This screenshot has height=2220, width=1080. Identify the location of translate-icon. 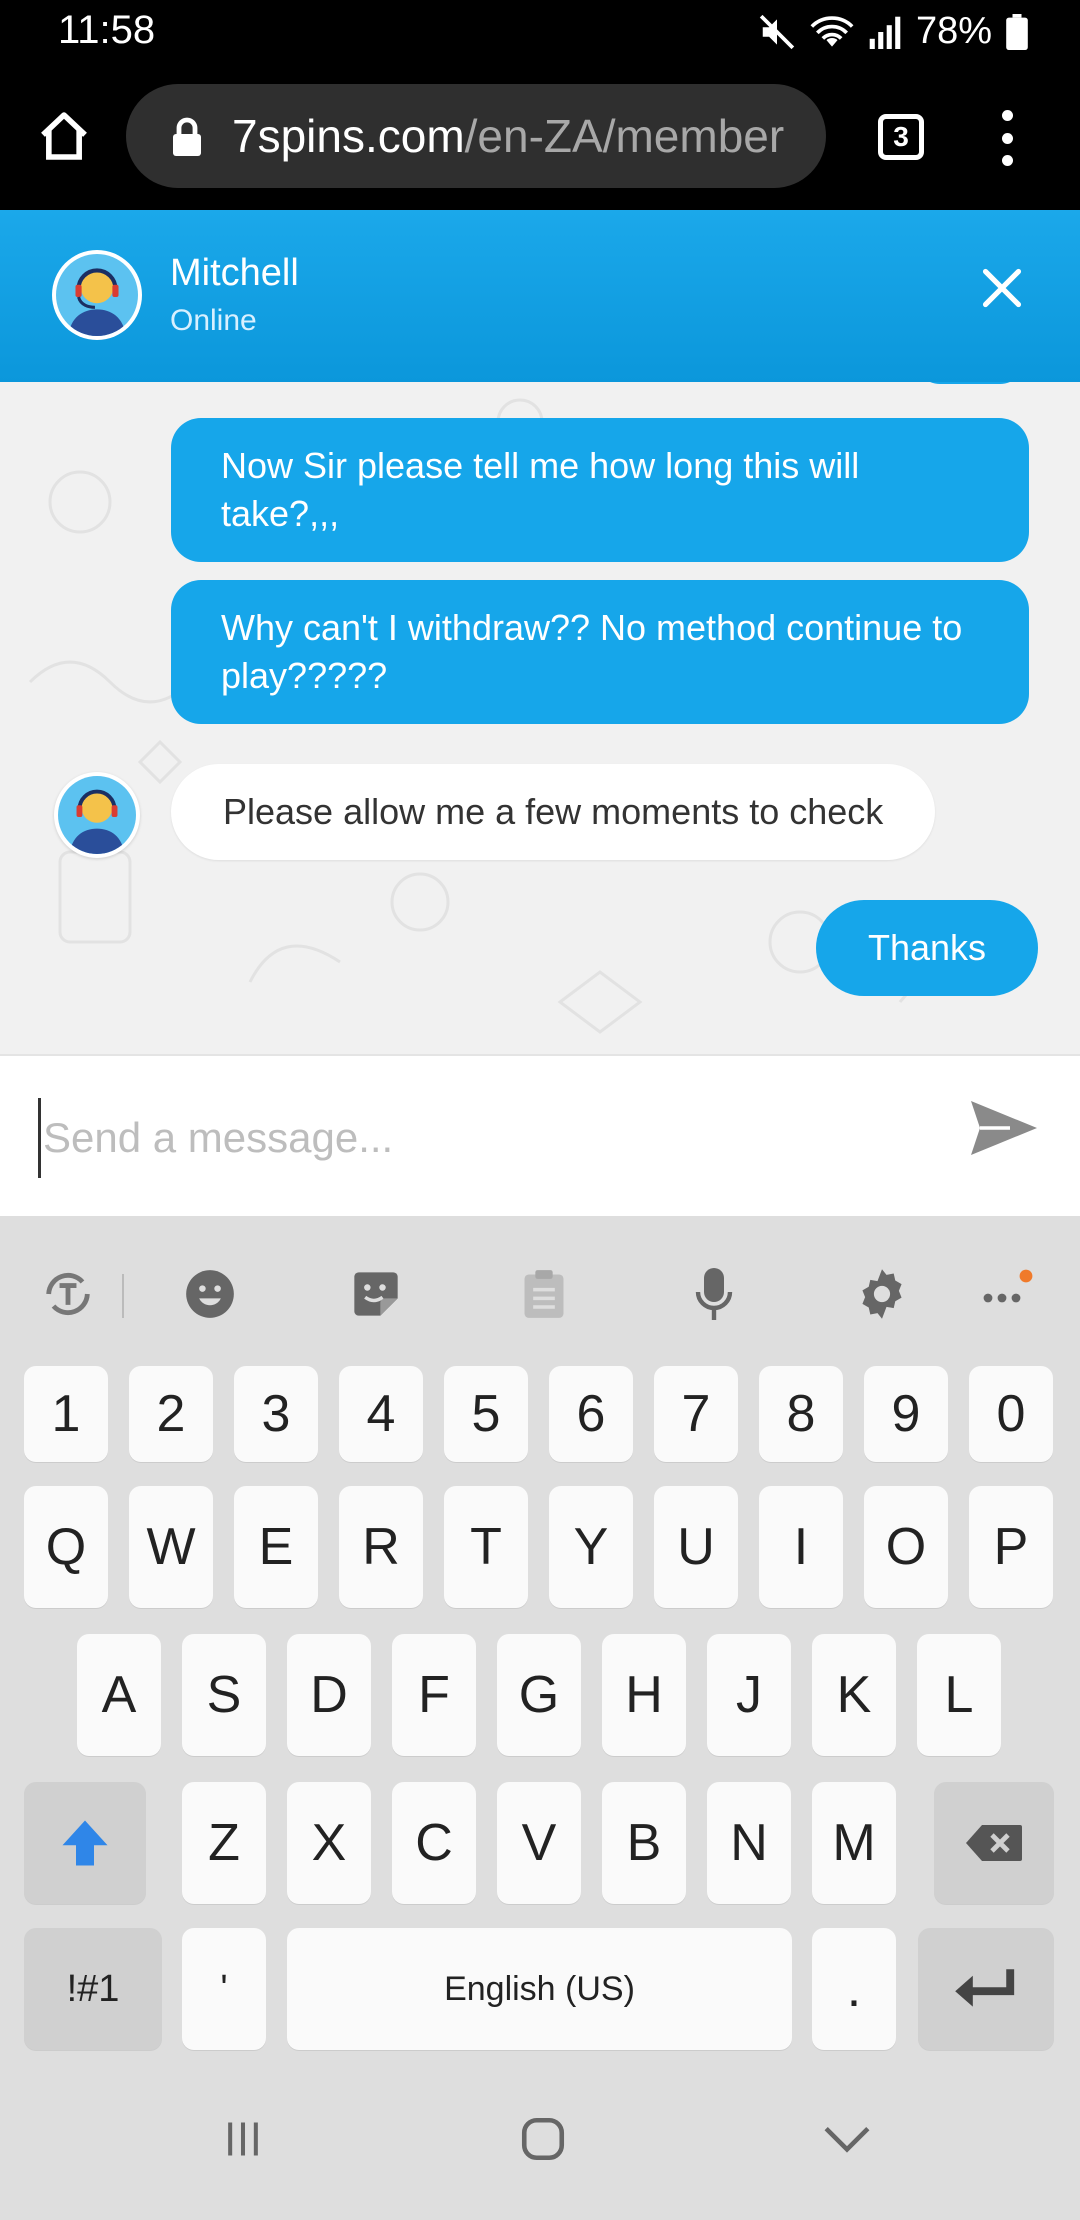
(68, 1294).